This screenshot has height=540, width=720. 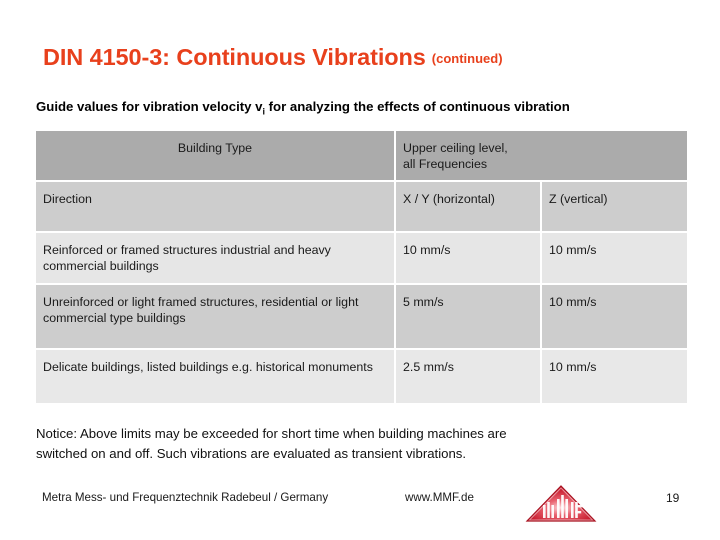 I want to click on row-label-direction: Direction, so click(x=216, y=207).